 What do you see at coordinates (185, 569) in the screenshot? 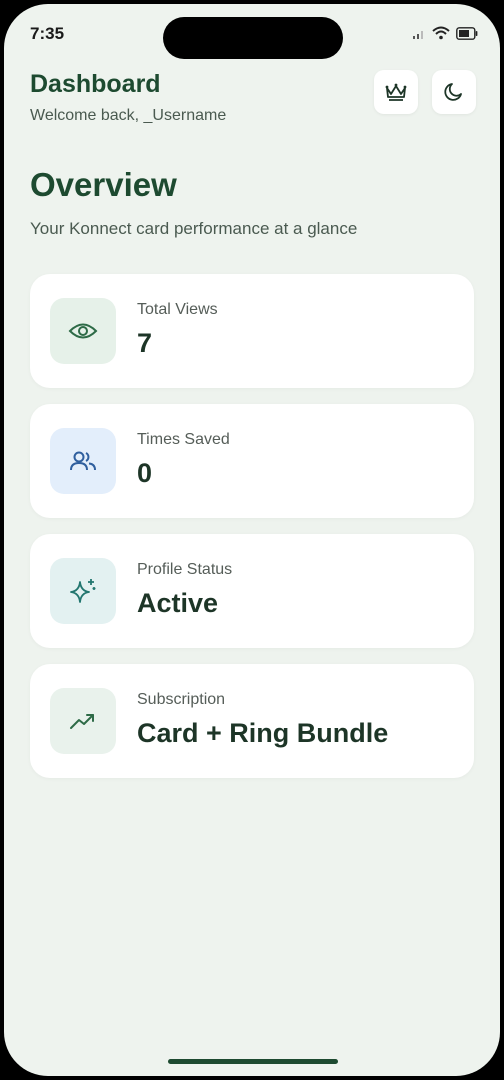
I see `stat-label: Profile Status` at bounding box center [185, 569].